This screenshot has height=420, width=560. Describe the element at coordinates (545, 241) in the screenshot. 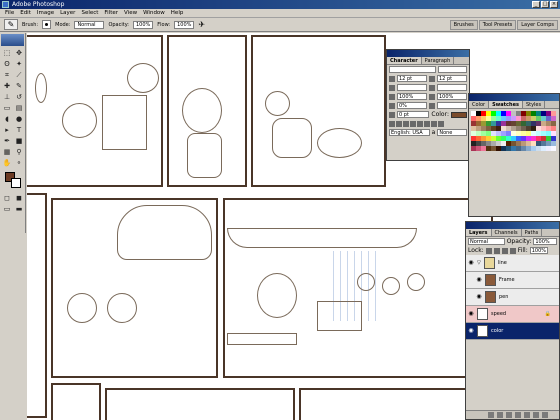

I see `layer-opacity-field: 100%` at that location.